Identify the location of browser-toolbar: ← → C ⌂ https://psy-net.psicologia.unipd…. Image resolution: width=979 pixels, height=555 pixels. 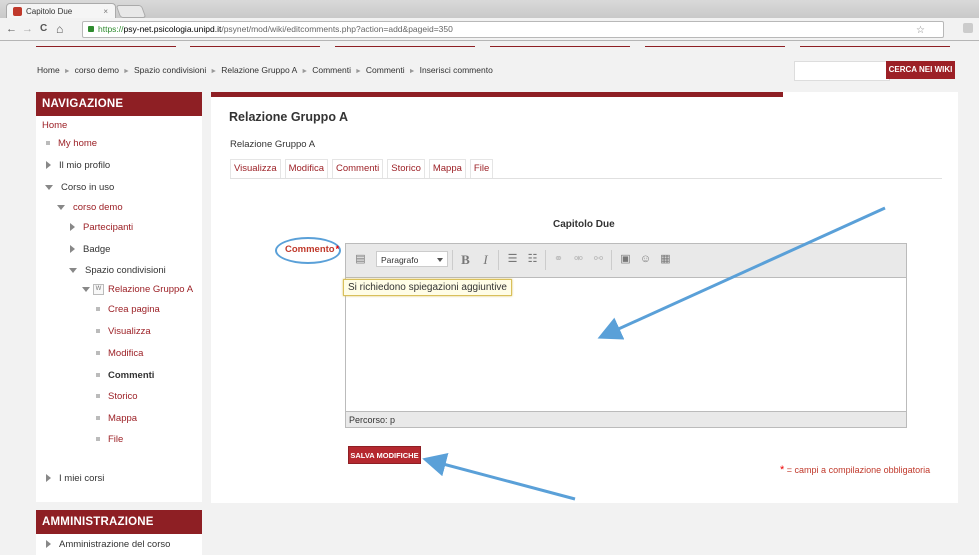
(489, 29).